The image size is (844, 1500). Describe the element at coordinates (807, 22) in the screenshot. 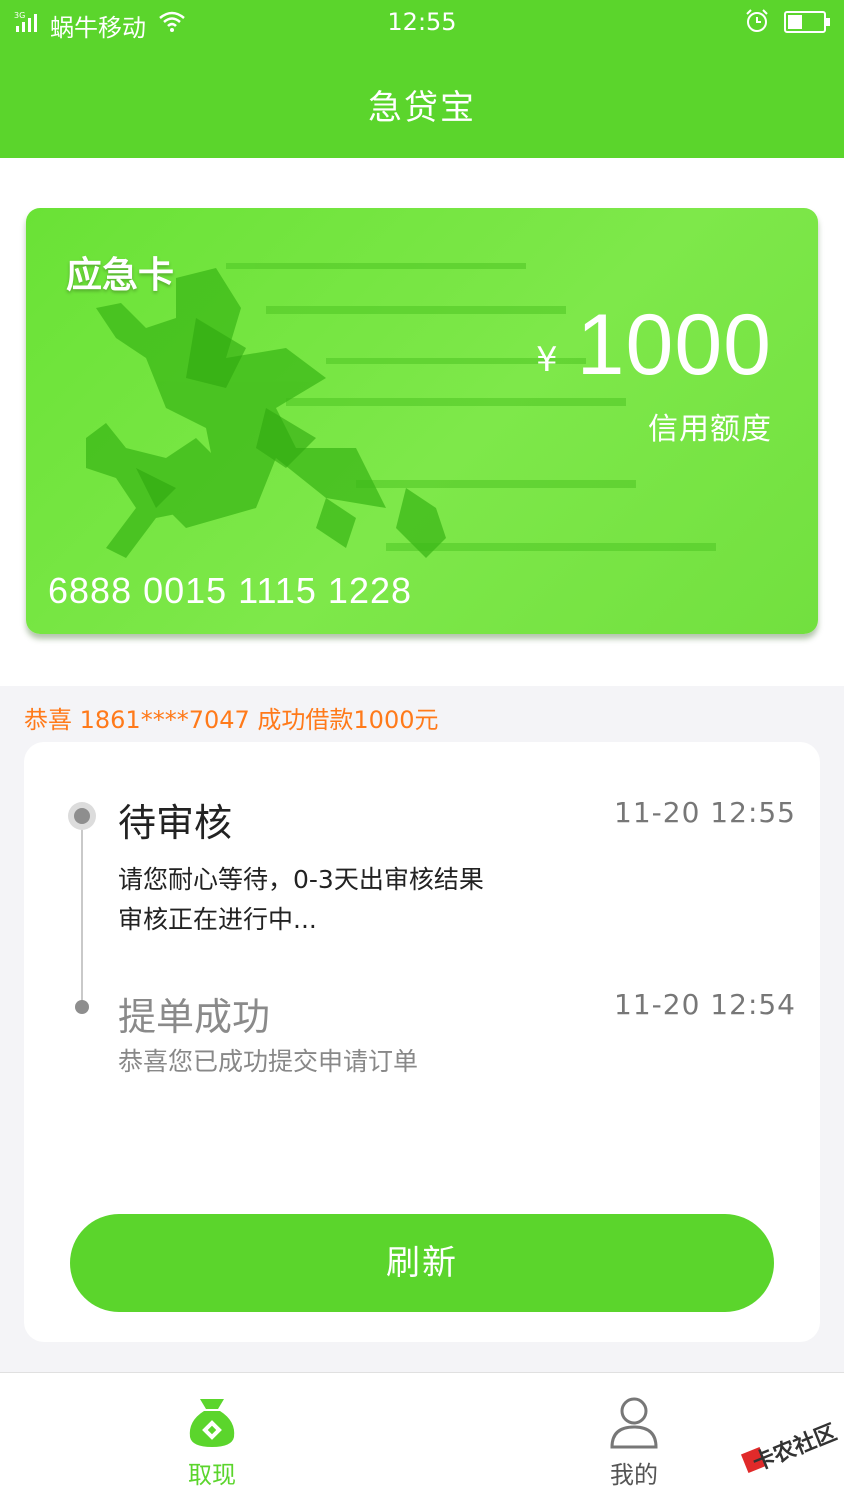

I see `battery-icon` at that location.